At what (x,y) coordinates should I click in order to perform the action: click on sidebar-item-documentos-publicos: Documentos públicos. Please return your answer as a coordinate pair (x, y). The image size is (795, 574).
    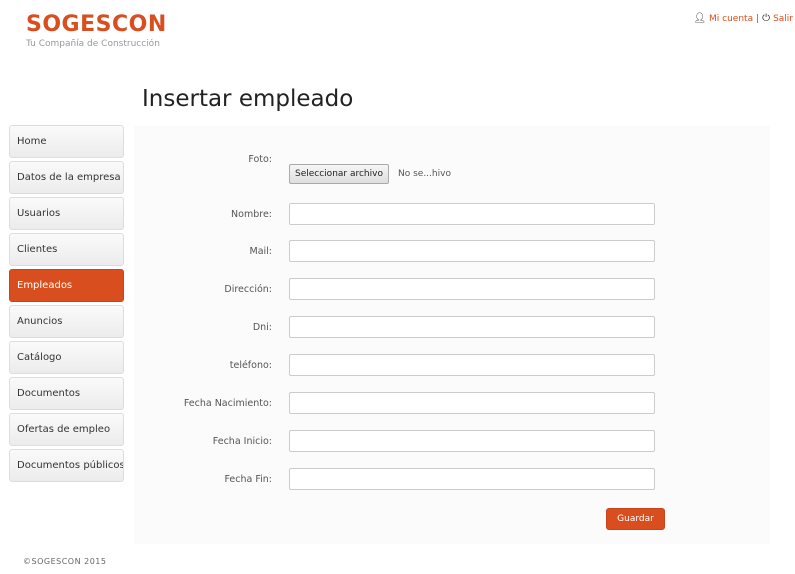
    Looking at the image, I should click on (66, 465).